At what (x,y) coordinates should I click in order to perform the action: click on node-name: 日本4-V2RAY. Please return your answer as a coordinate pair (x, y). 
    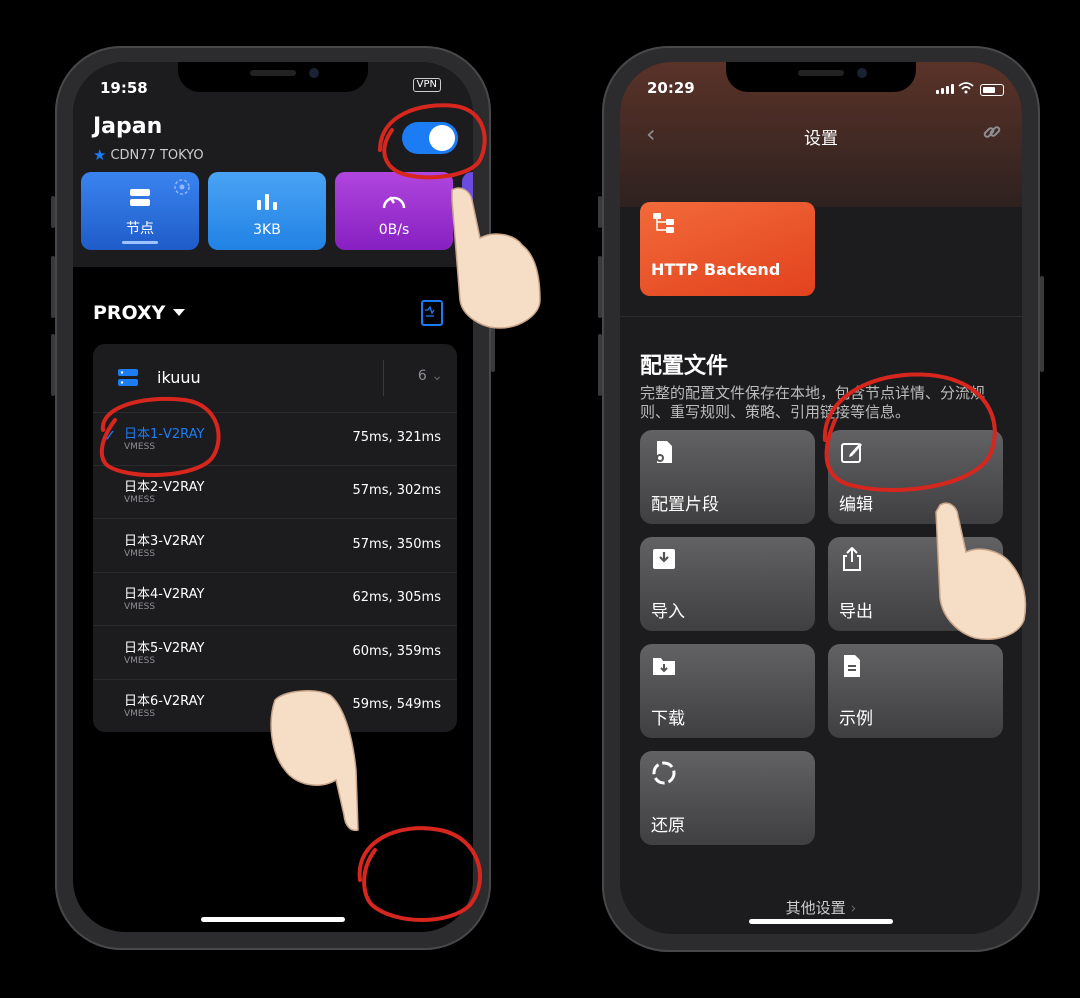
    Looking at the image, I should click on (164, 595).